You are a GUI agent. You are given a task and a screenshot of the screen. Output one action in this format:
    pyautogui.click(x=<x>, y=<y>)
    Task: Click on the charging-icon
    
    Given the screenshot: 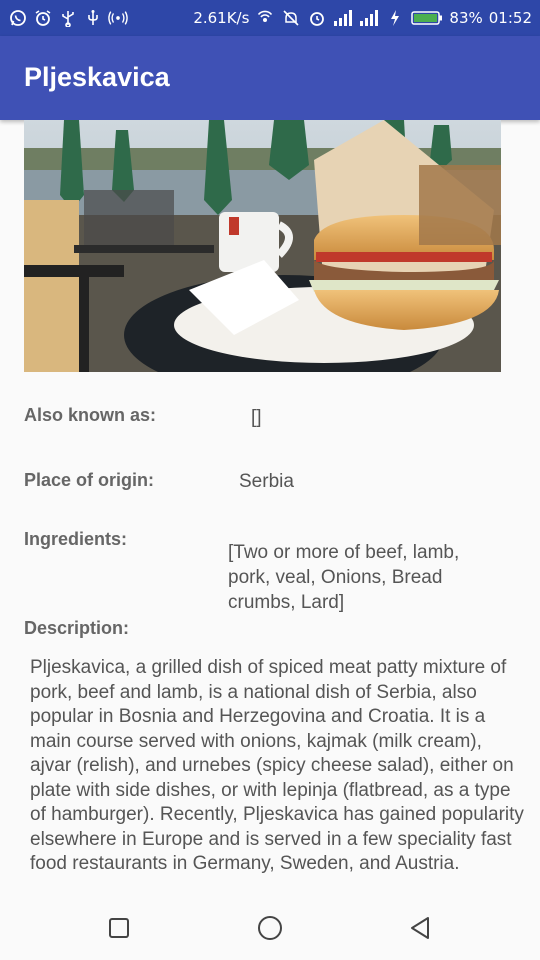 What is the action you would take?
    pyautogui.click(x=395, y=18)
    